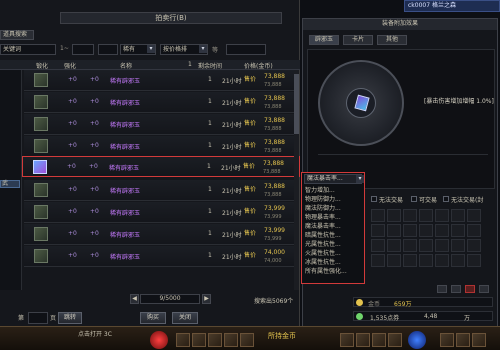 This screenshot has height=350, width=500. What do you see at coordinates (108, 49) in the screenshot?
I see `level-max-input` at bounding box center [108, 49].